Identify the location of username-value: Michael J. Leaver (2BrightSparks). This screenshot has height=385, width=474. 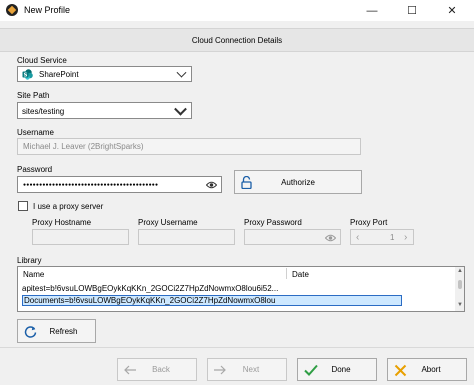
(83, 146).